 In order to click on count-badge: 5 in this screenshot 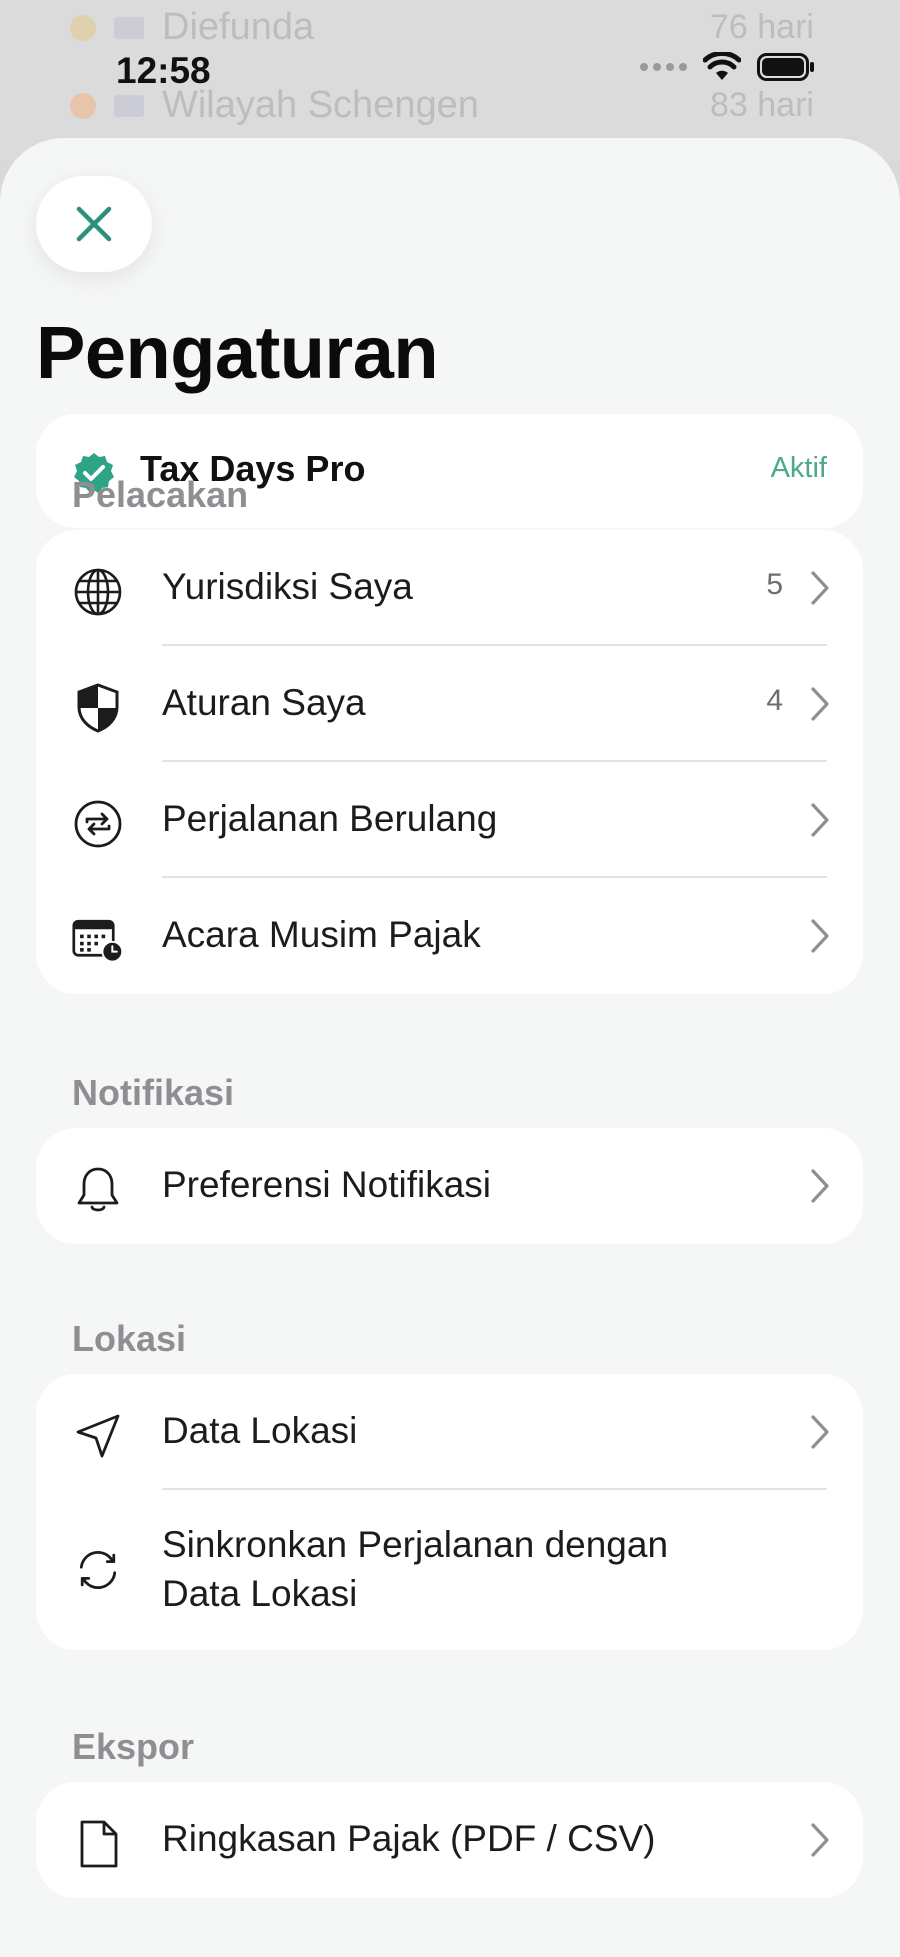, I will do `click(774, 584)`.